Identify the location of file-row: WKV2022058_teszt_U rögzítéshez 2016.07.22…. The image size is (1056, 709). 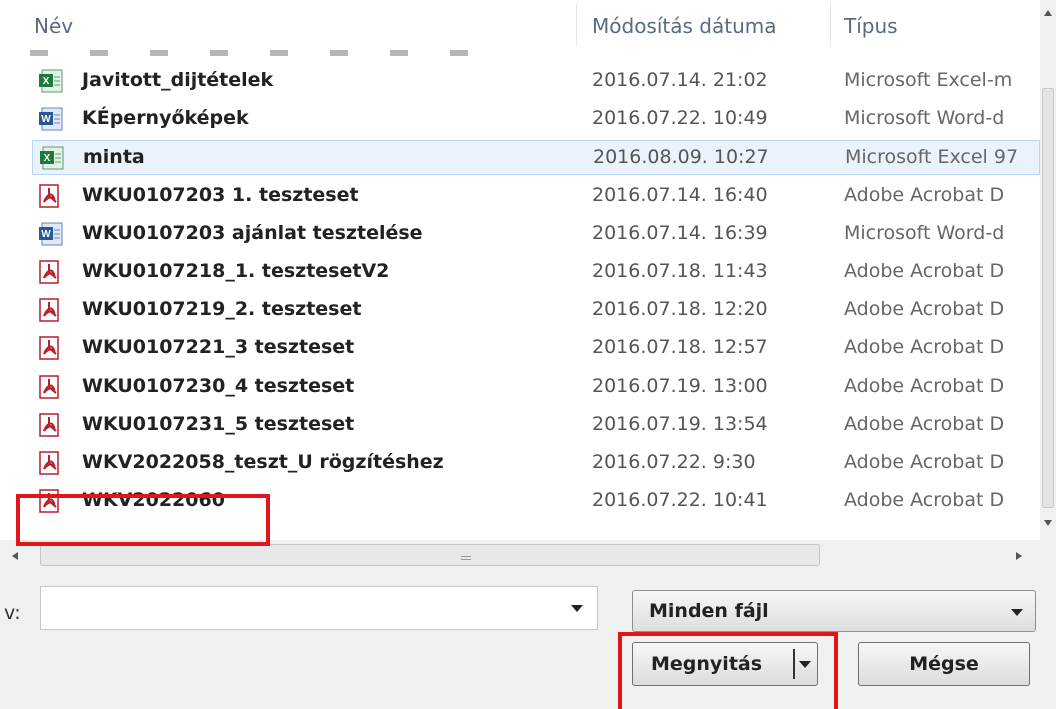
(536, 463).